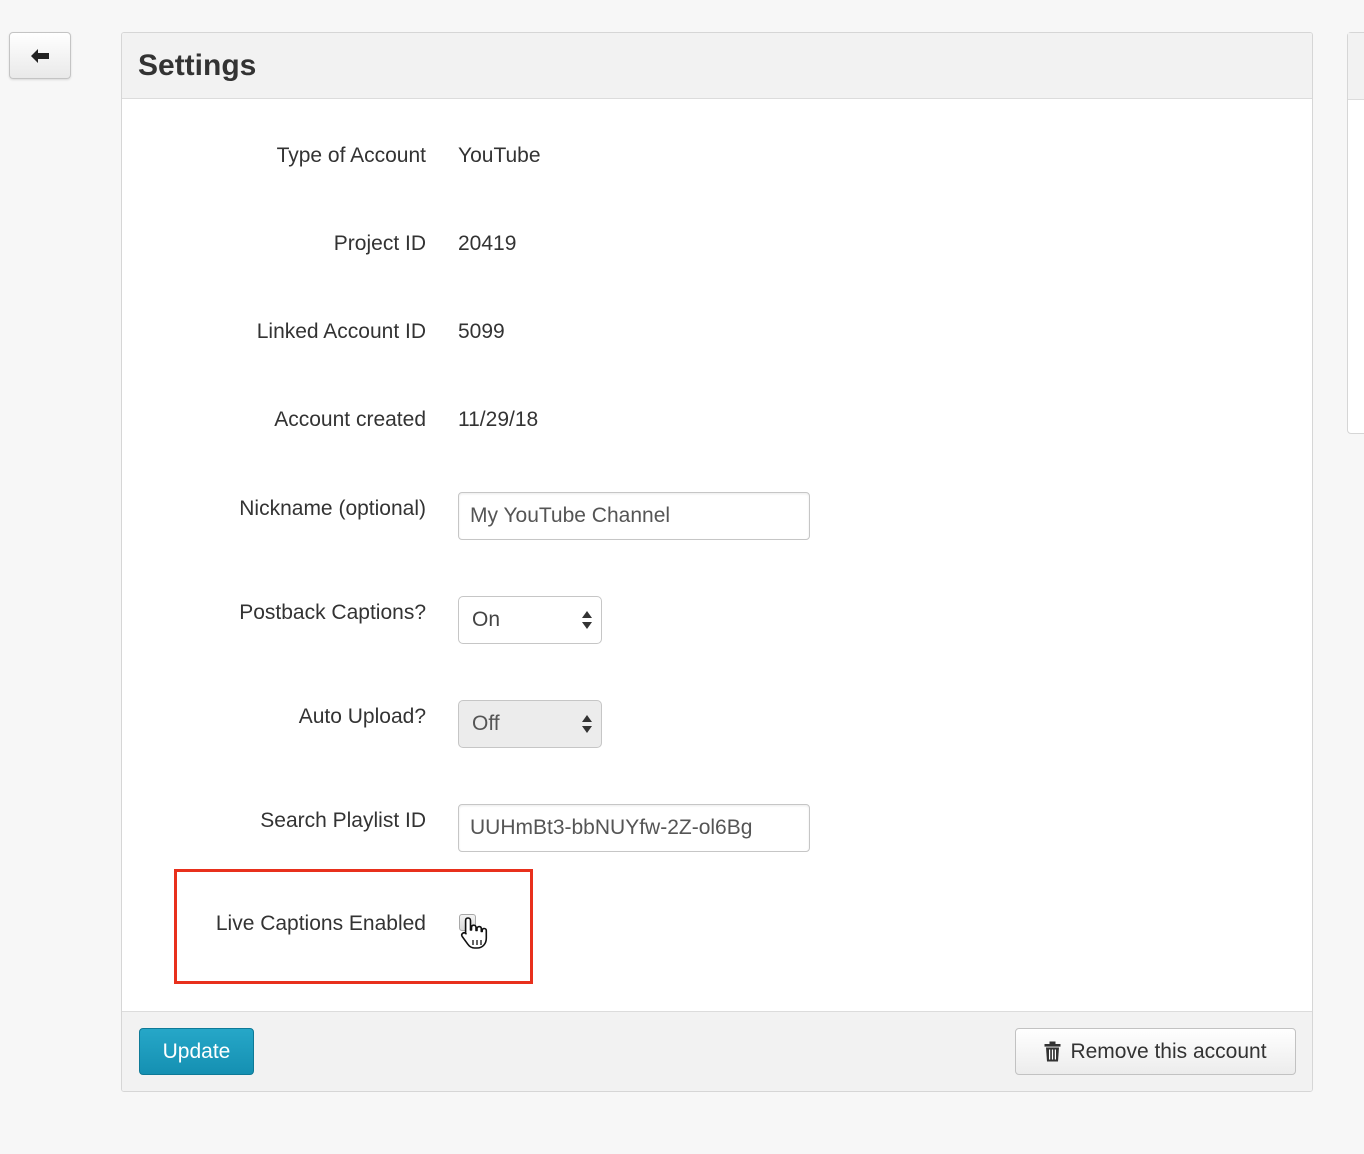  I want to click on page-title: Settings, so click(197, 65).